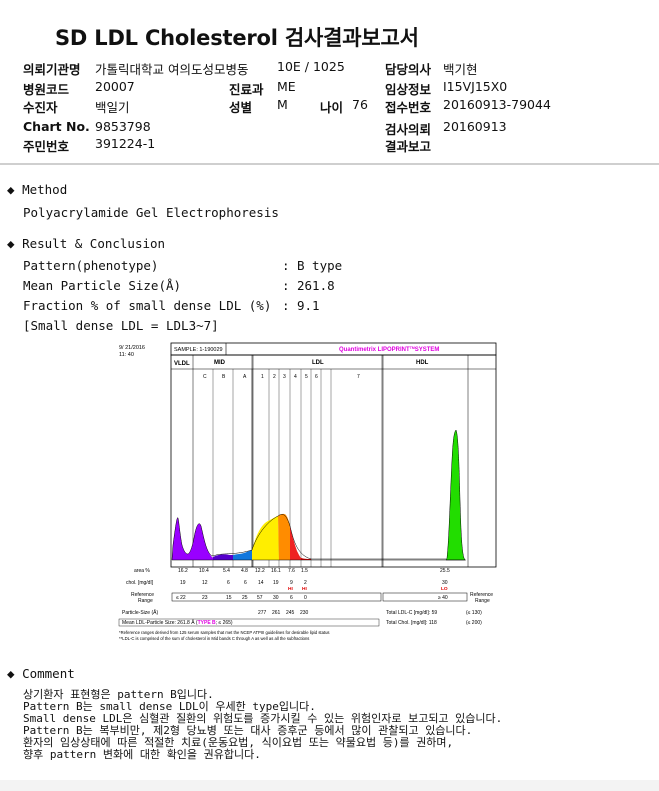 The width and height of the screenshot is (659, 791). I want to click on ref-label-right-2: Range, so click(482, 601).